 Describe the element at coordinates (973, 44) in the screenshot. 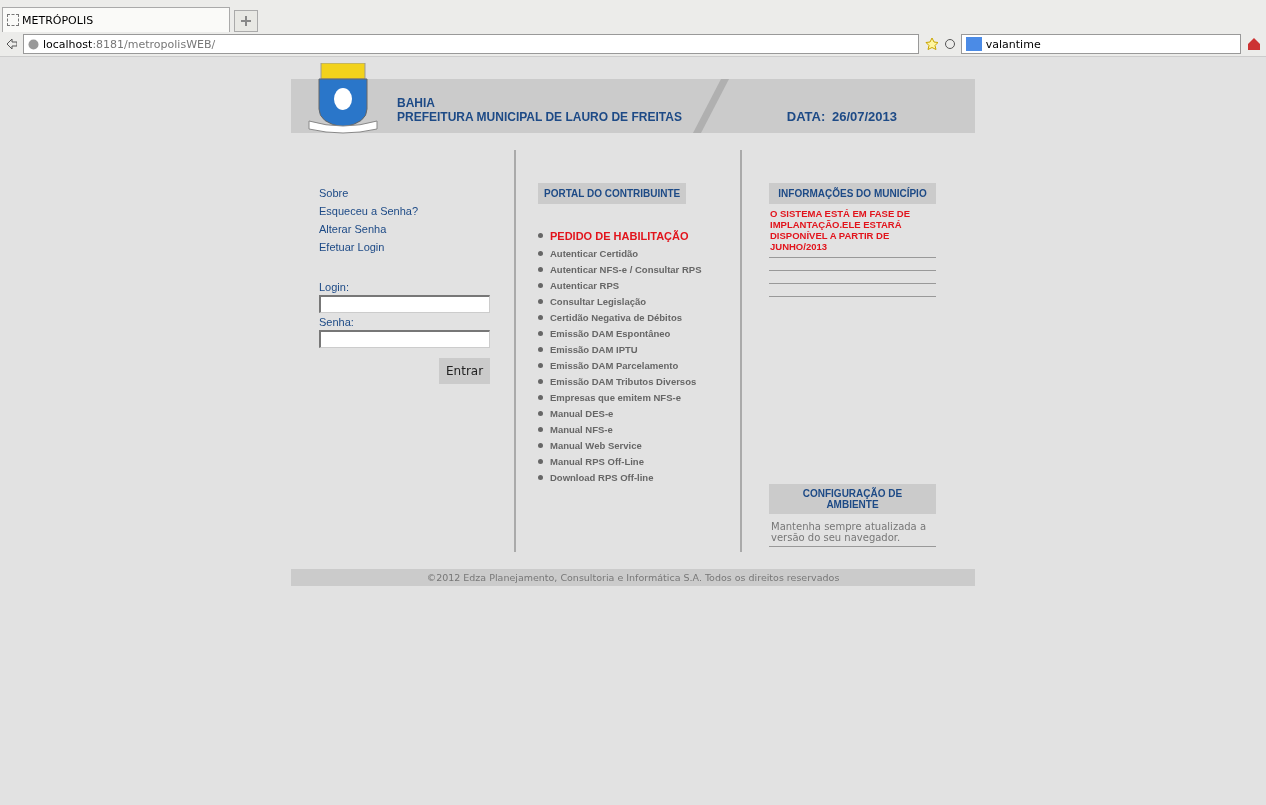

I see `search-engine-icon` at that location.